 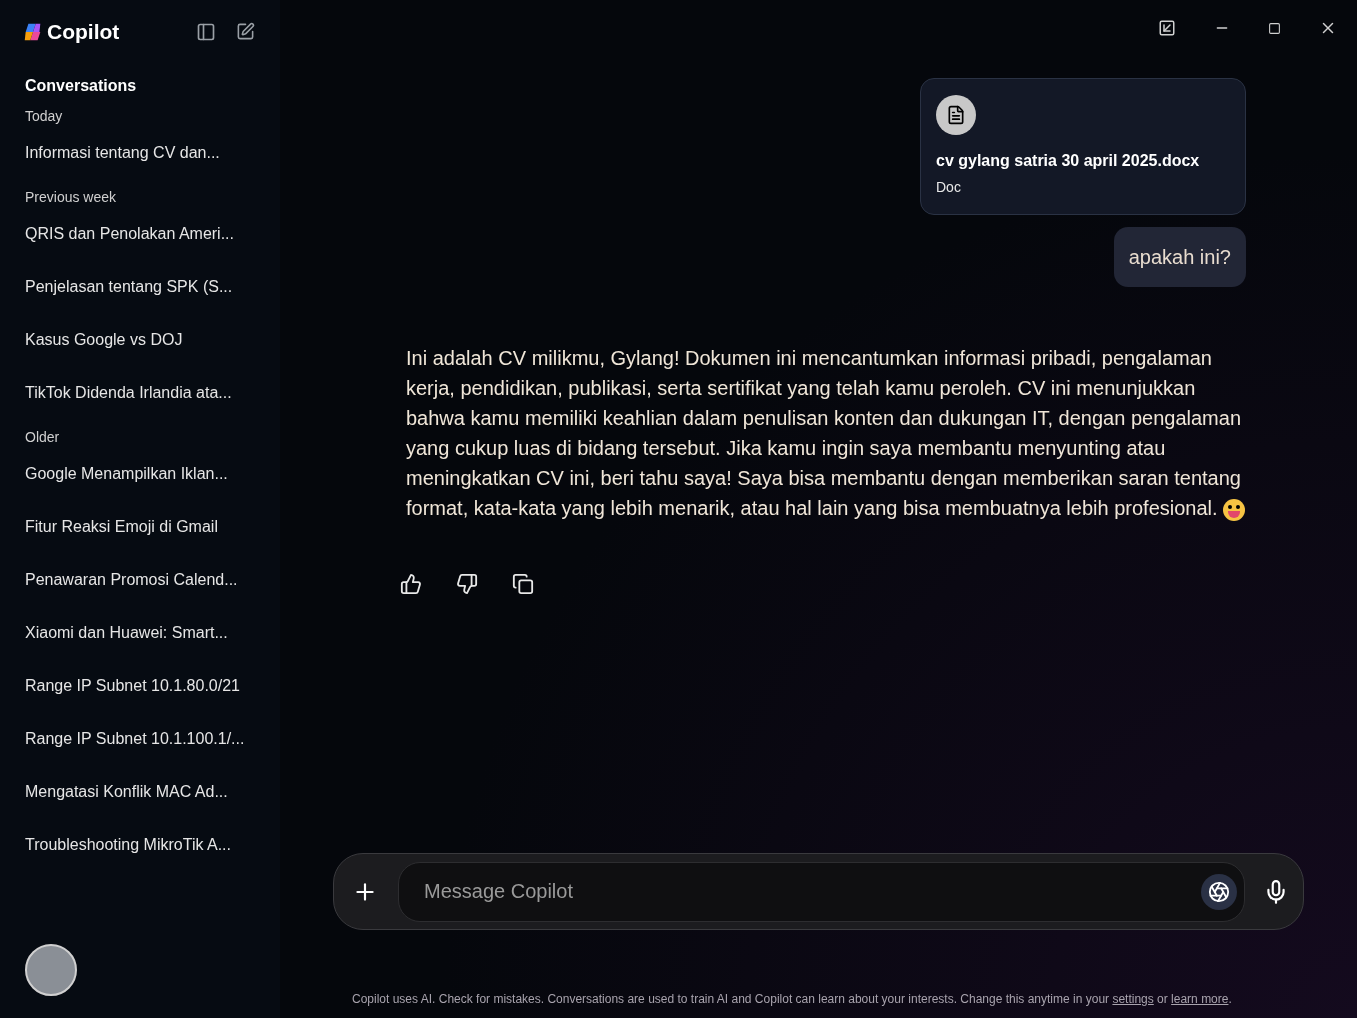 What do you see at coordinates (1179, 257) in the screenshot?
I see `user-message: apakah ini?` at bounding box center [1179, 257].